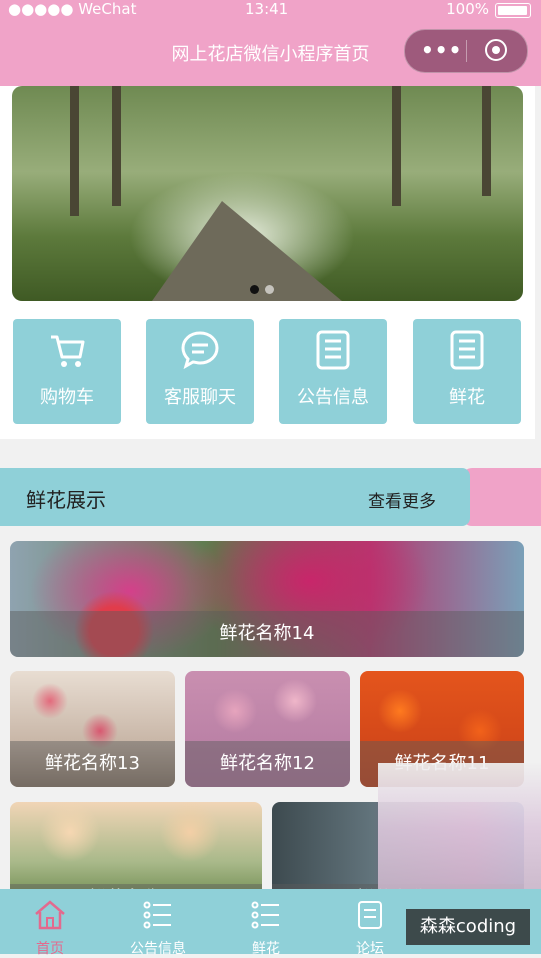 The width and height of the screenshot is (541, 958). What do you see at coordinates (67, 397) in the screenshot?
I see `menu-label: 购物车` at bounding box center [67, 397].